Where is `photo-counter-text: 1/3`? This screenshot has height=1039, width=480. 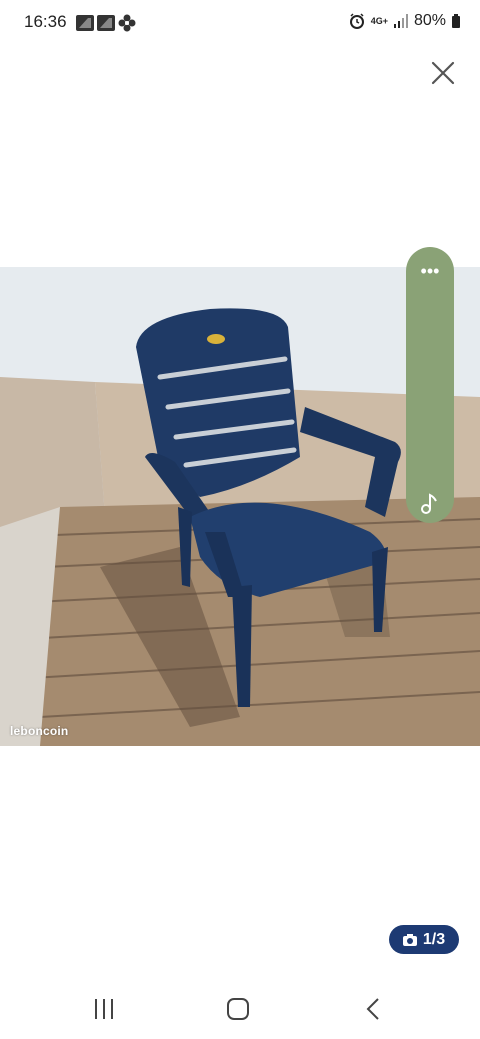 photo-counter-text: 1/3 is located at coordinates (434, 939).